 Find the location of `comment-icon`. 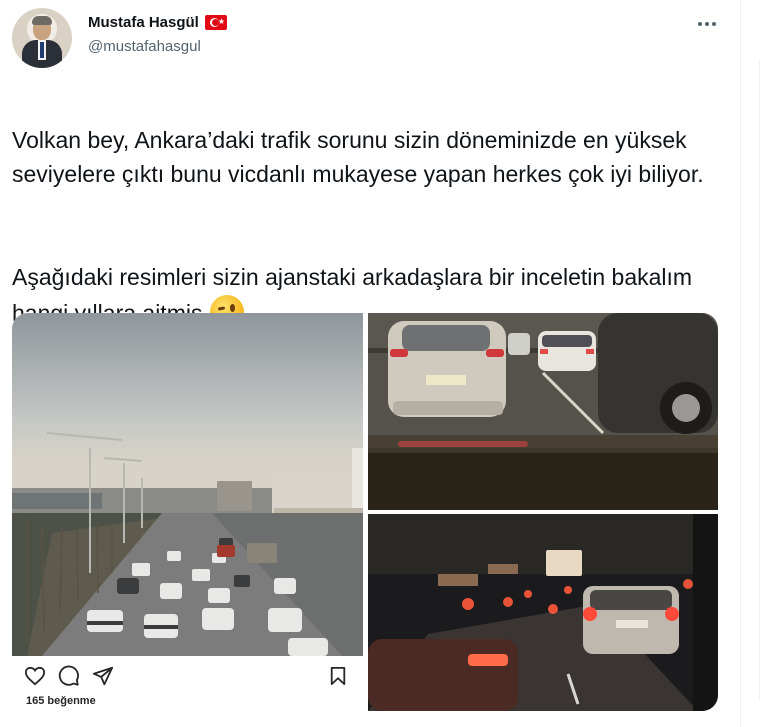

comment-icon is located at coordinates (69, 676).